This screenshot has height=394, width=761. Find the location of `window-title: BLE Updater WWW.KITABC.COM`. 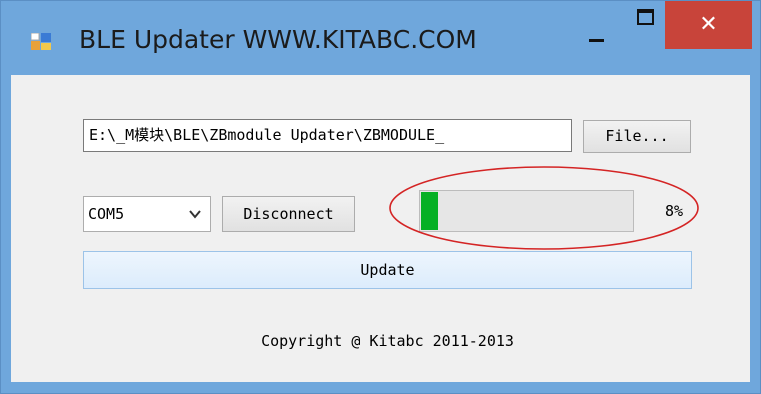

window-title: BLE Updater WWW.KITABC.COM is located at coordinates (278, 39).